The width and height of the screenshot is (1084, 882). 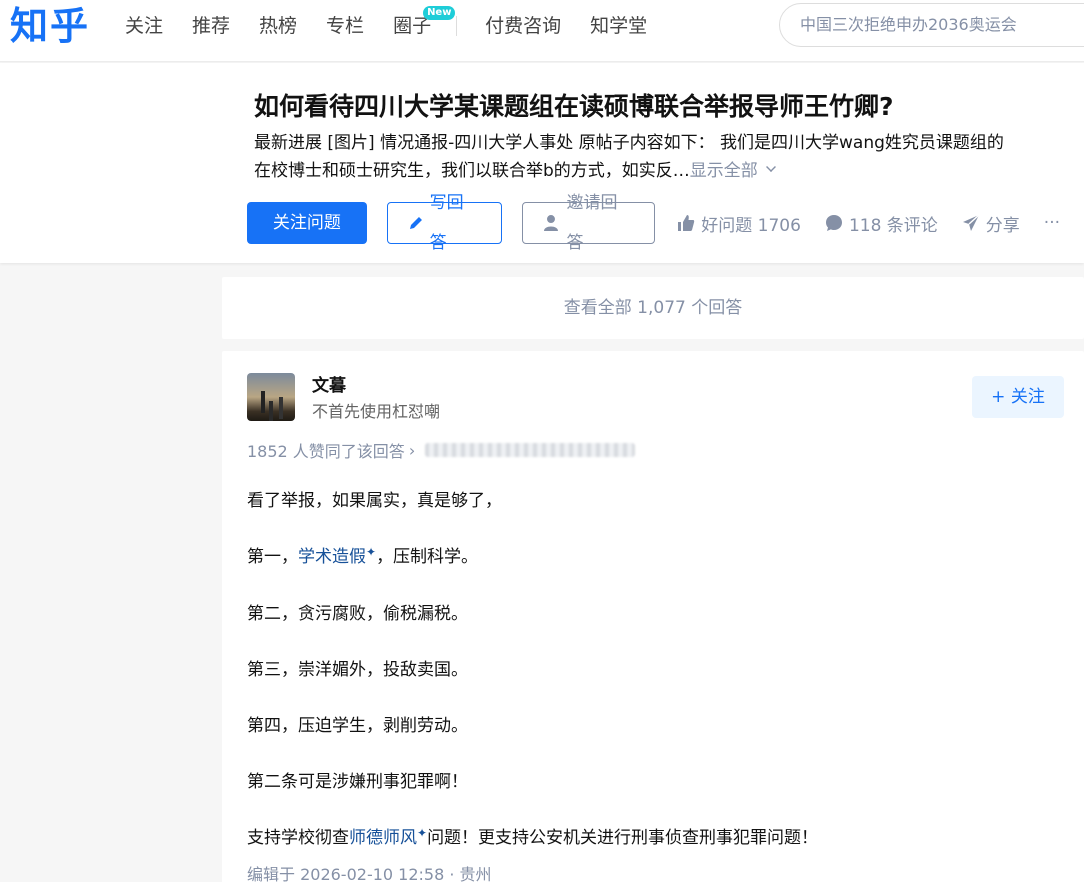 What do you see at coordinates (332, 557) in the screenshot?
I see `keyword-link: 学术造假` at bounding box center [332, 557].